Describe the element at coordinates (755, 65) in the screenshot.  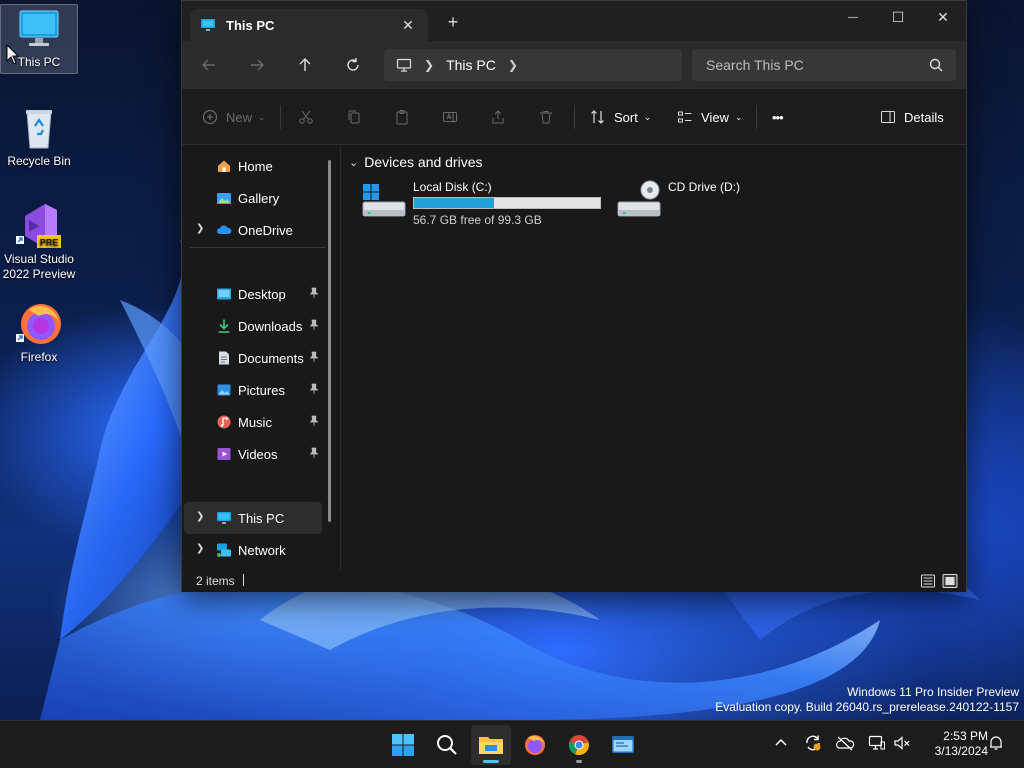
I see `search-placeholder: Search This PC` at that location.